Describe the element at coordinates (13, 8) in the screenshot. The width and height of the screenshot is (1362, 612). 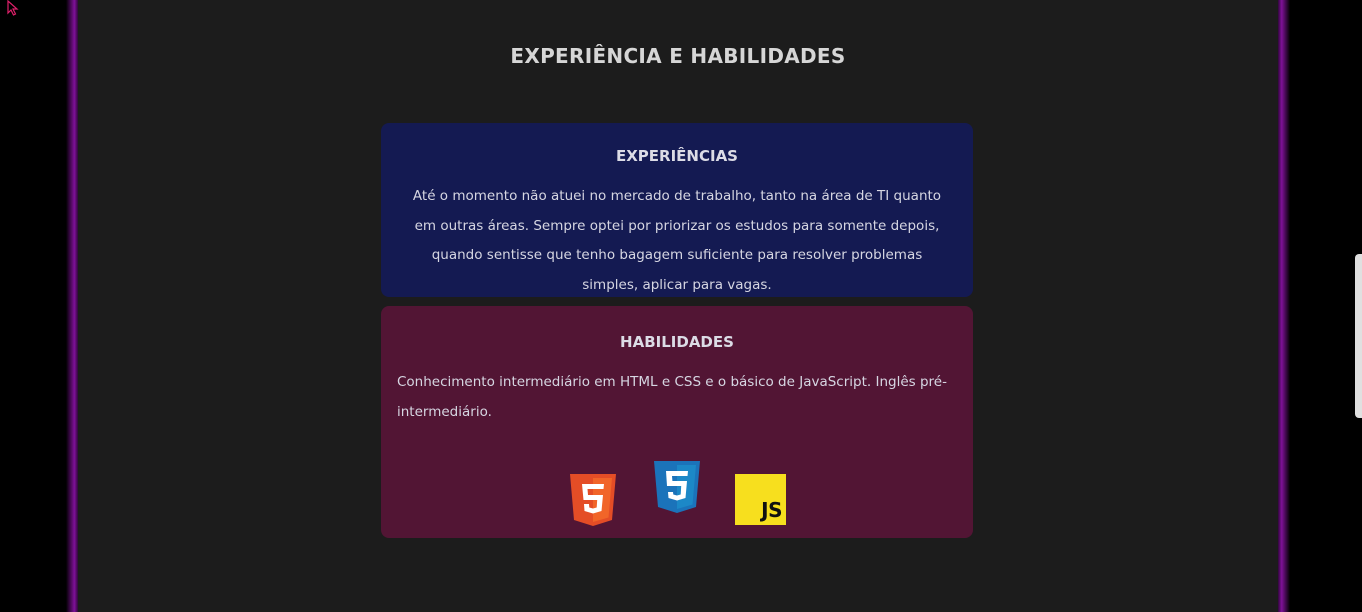
I see `mouse-cursor-icon` at that location.